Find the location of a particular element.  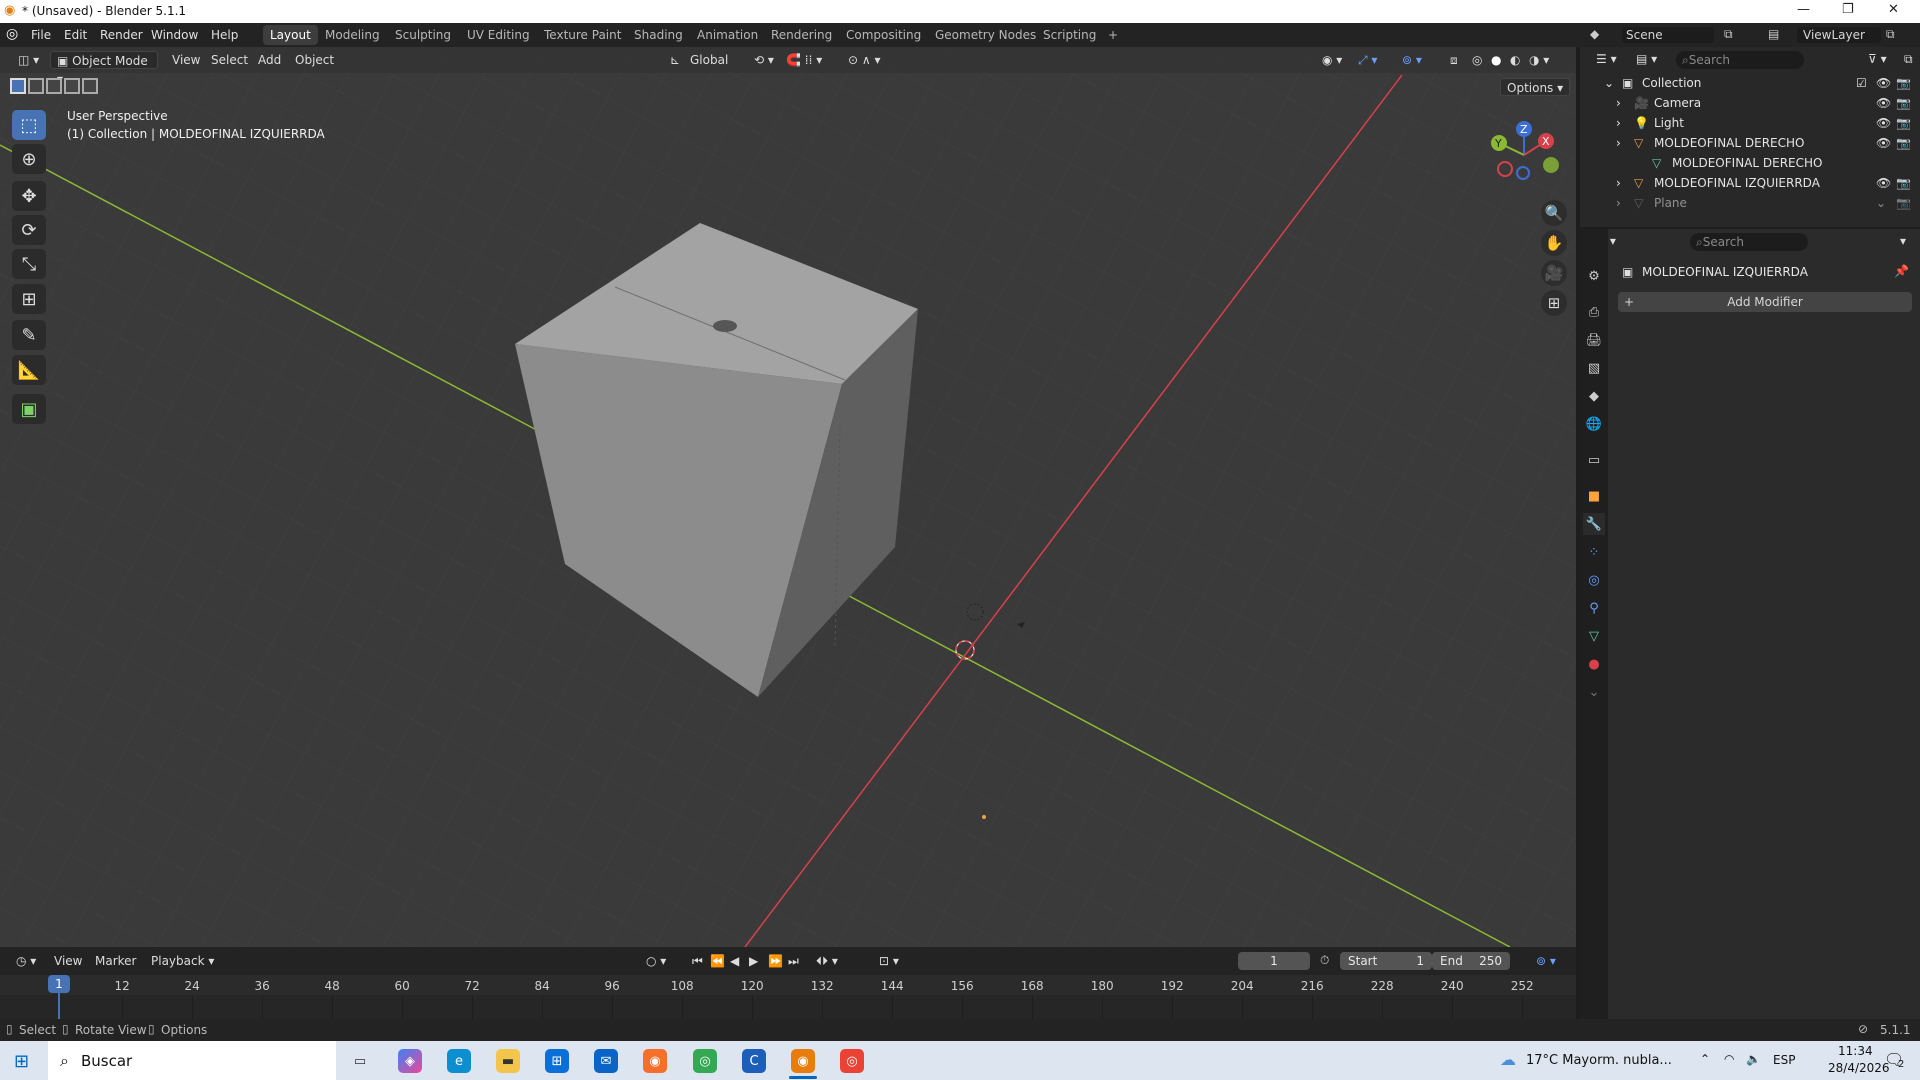

menu-edit: Edit is located at coordinates (75, 35).